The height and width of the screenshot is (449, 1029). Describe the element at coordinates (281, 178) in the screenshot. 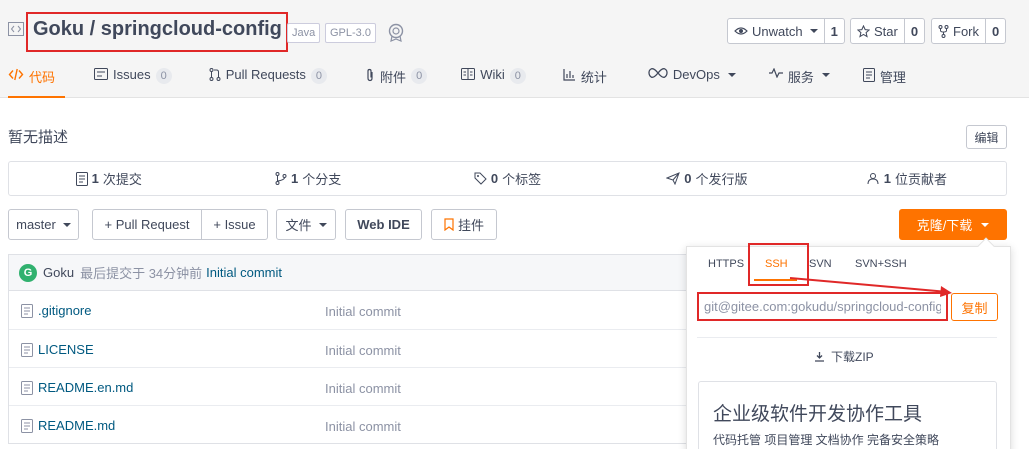

I see `branch-icon` at that location.